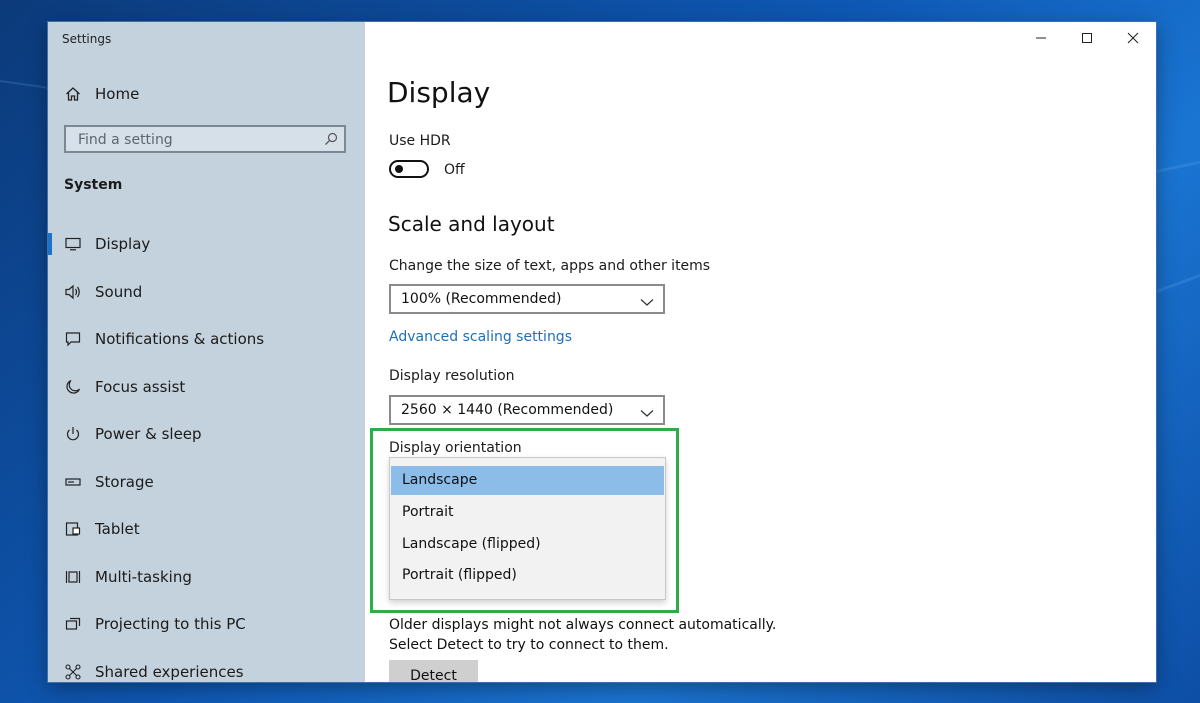 This screenshot has height=703, width=1200. What do you see at coordinates (428, 512) in the screenshot?
I see `option-label: Portrait` at bounding box center [428, 512].